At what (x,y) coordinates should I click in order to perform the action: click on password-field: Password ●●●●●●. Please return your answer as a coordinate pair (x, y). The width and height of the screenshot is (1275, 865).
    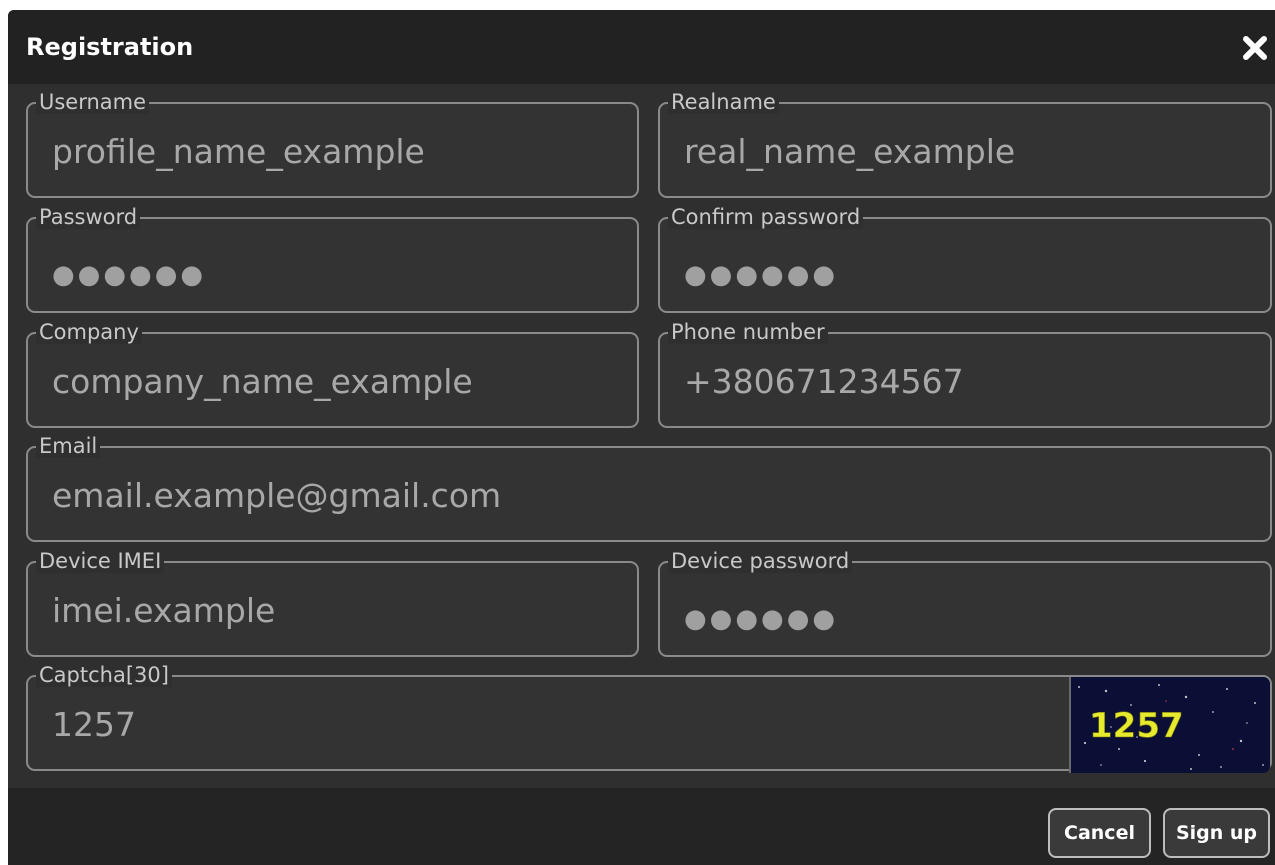
    Looking at the image, I should click on (332, 259).